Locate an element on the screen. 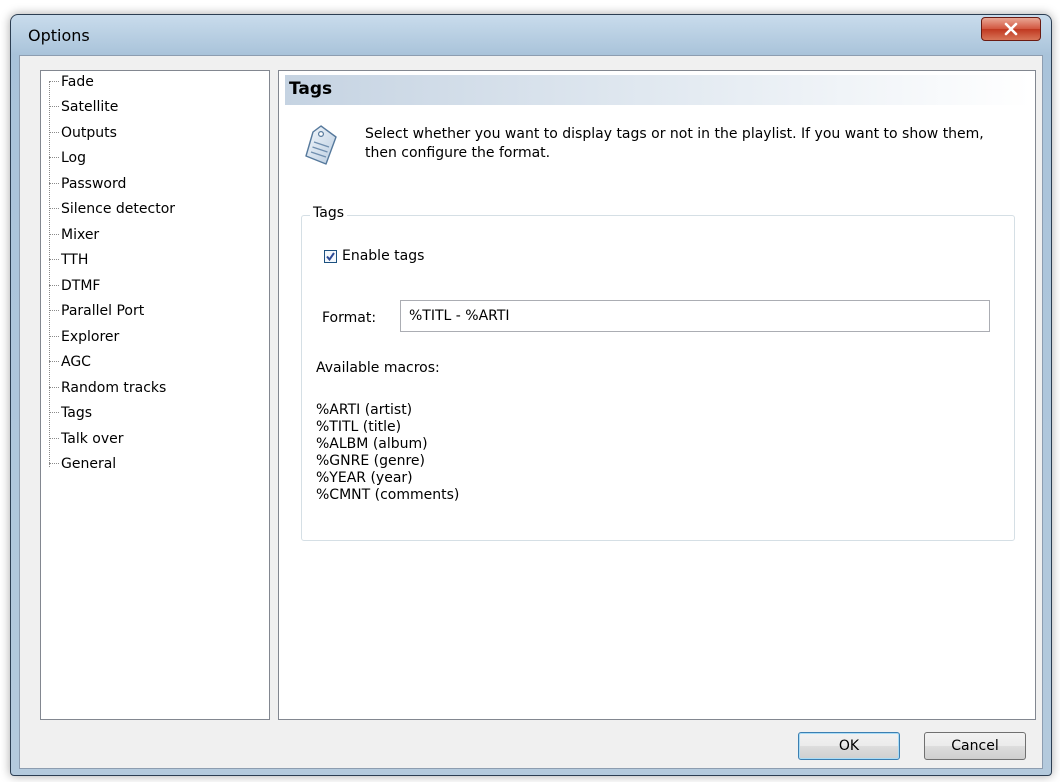 This screenshot has height=782, width=1060. tree-connector-line is located at coordinates (49, 274).